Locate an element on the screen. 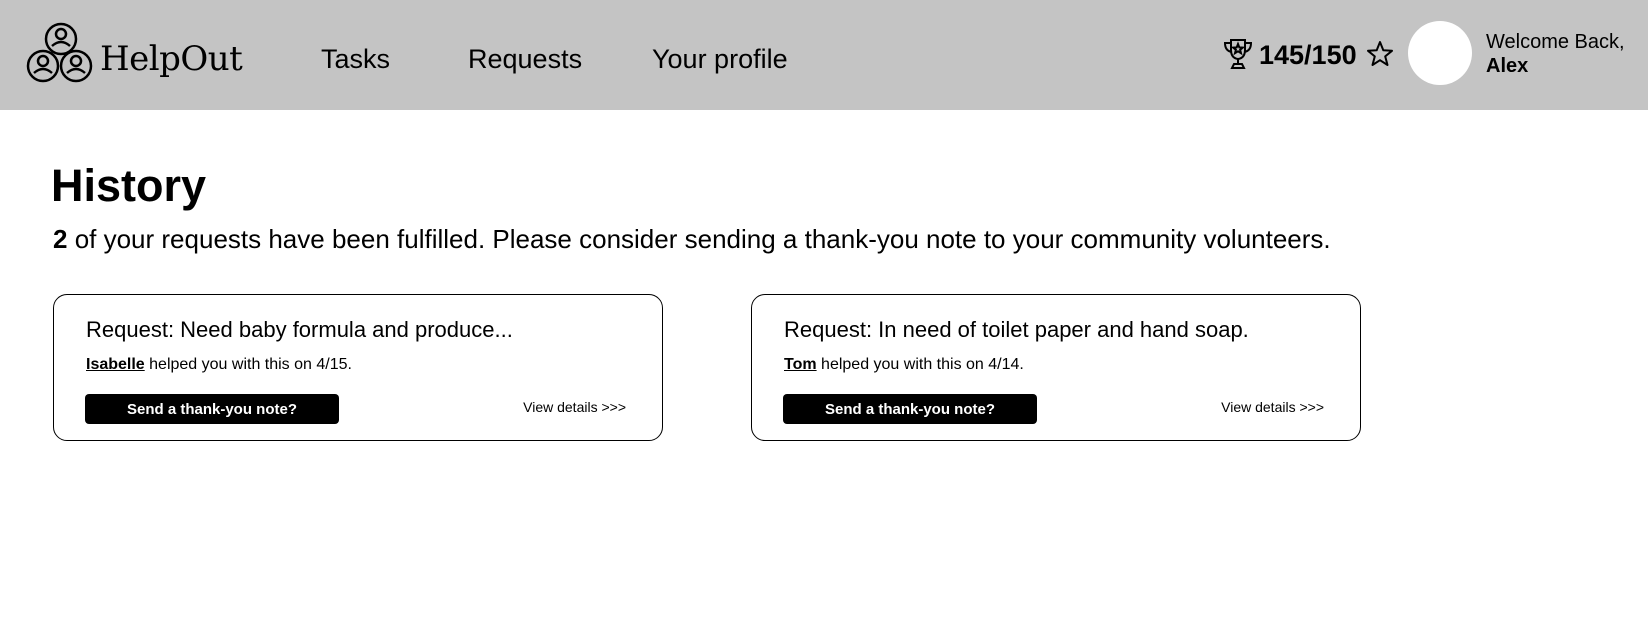  nav-requests: Requests is located at coordinates (525, 59).